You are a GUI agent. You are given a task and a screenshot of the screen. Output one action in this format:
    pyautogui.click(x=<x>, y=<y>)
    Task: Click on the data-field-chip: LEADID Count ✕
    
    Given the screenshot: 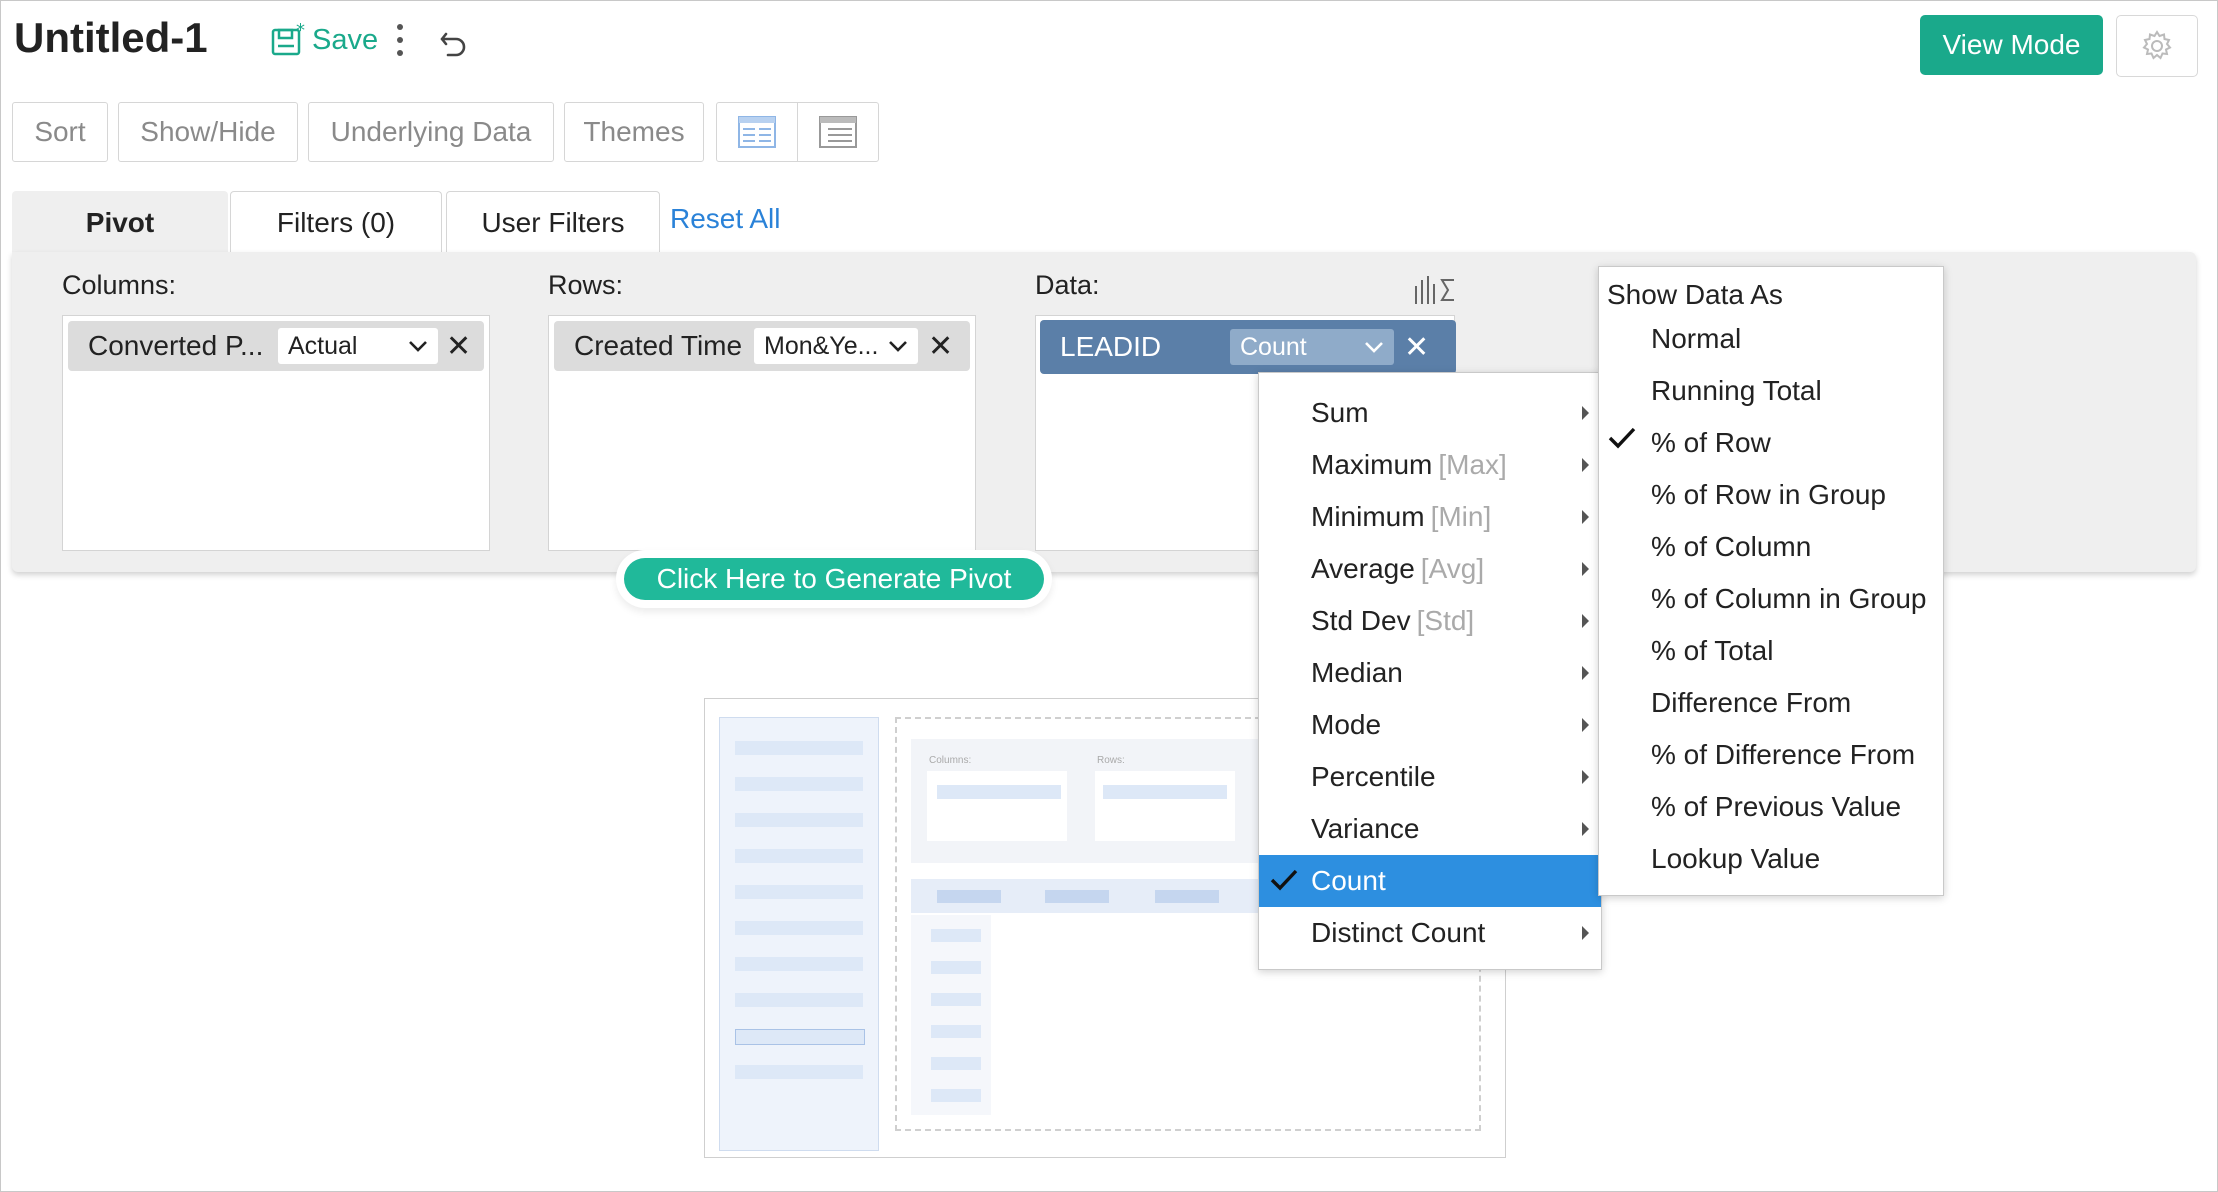 What is the action you would take?
    pyautogui.click(x=1248, y=347)
    